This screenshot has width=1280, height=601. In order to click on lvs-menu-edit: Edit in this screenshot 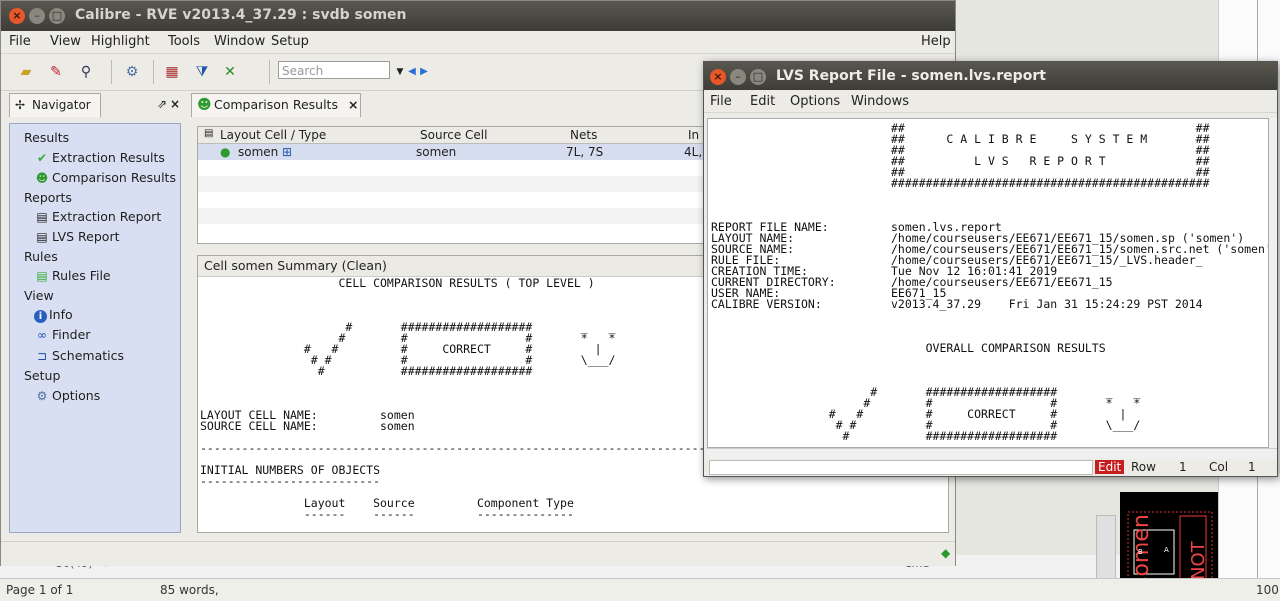, I will do `click(762, 101)`.